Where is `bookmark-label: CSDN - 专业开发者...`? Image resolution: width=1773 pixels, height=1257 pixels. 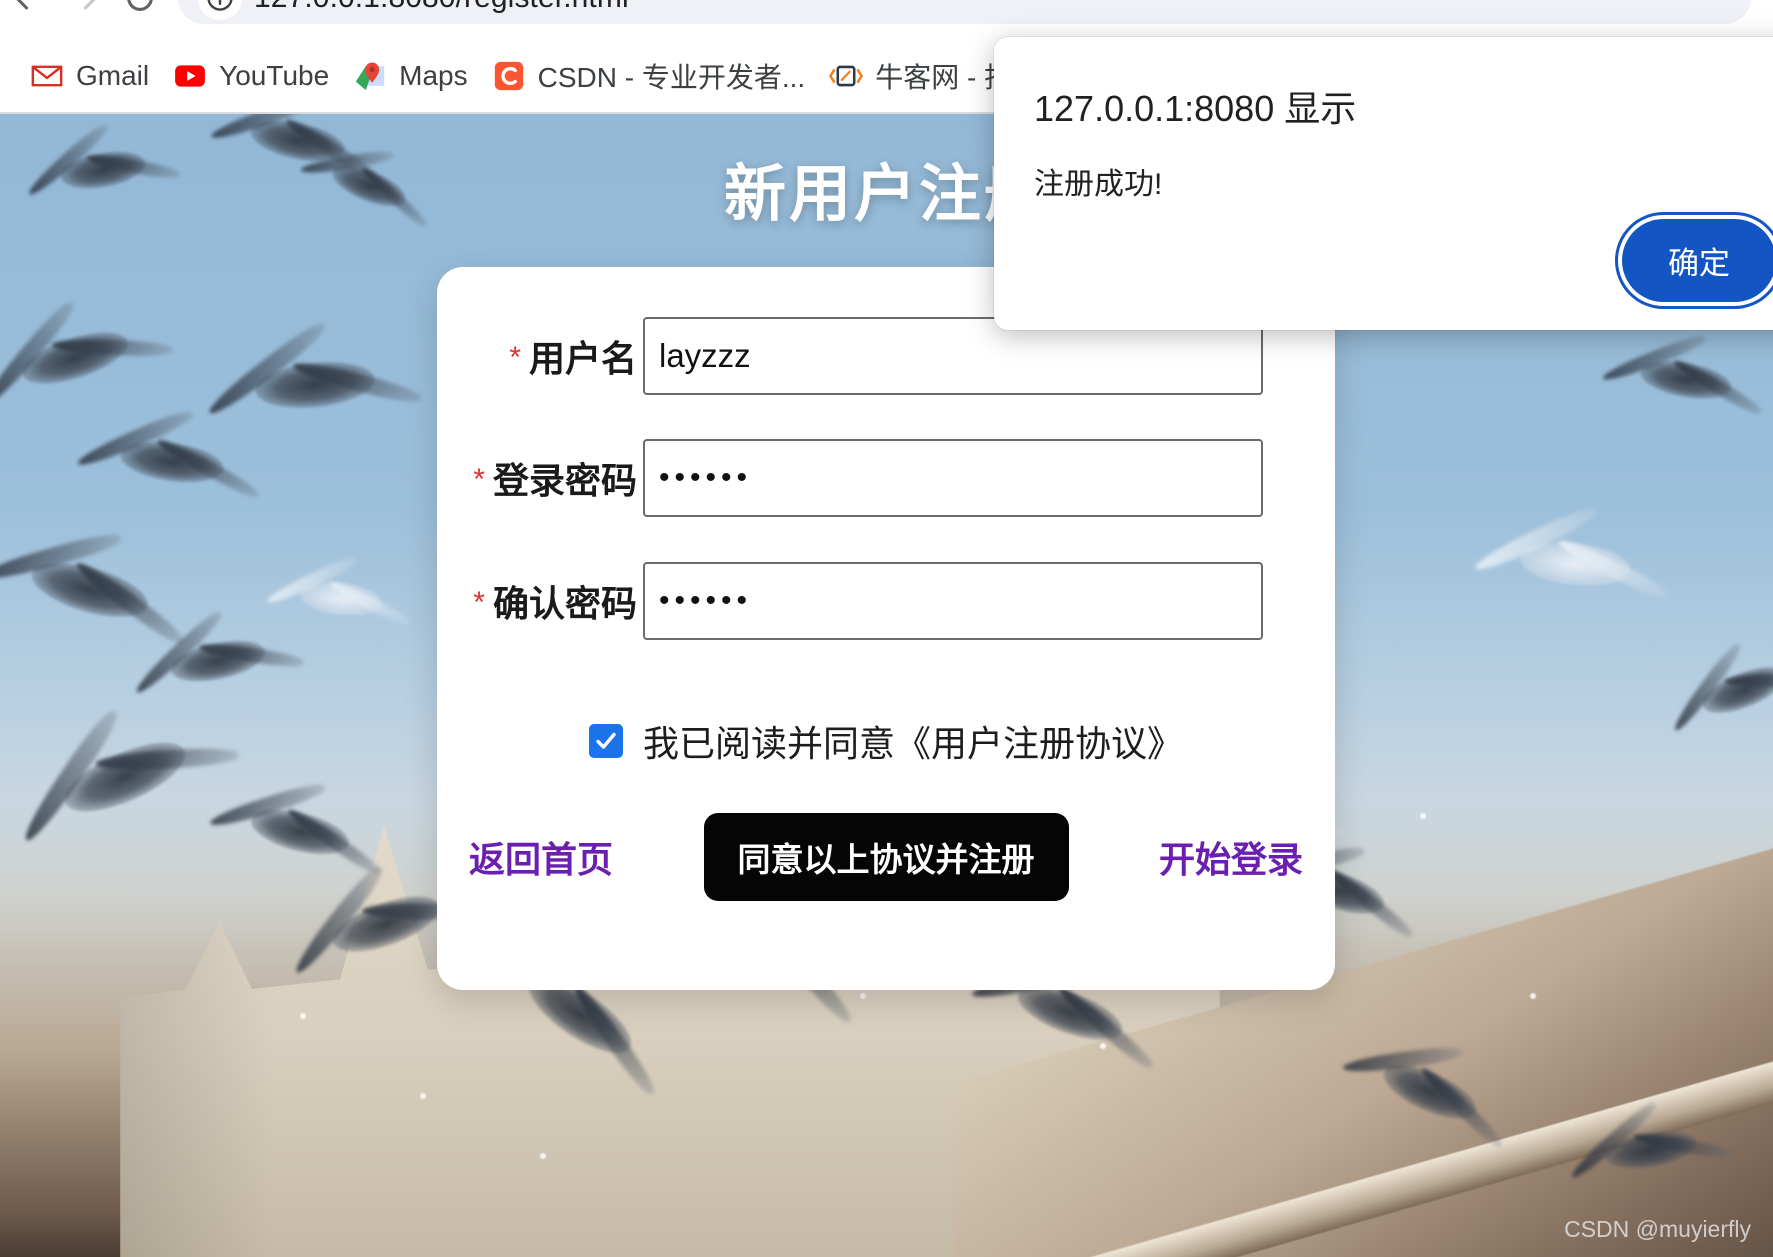 bookmark-label: CSDN - 专业开发者... is located at coordinates (671, 77).